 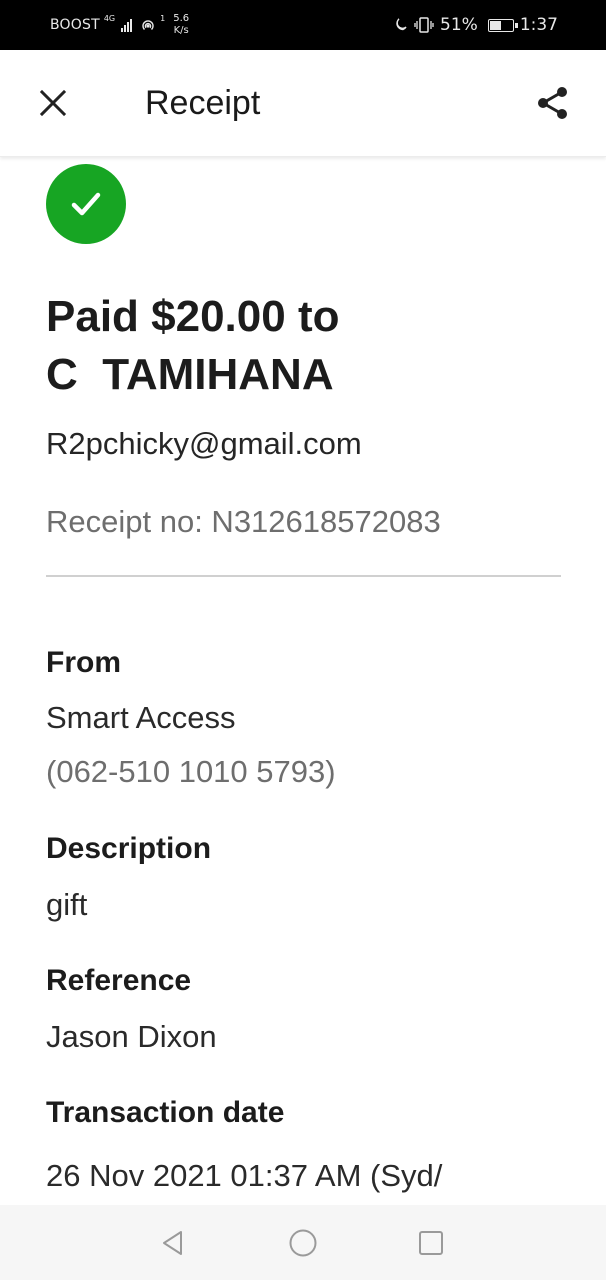 What do you see at coordinates (306, 346) in the screenshot?
I see `payment-headline: Paid $20.00 to C TAMIHANA` at bounding box center [306, 346].